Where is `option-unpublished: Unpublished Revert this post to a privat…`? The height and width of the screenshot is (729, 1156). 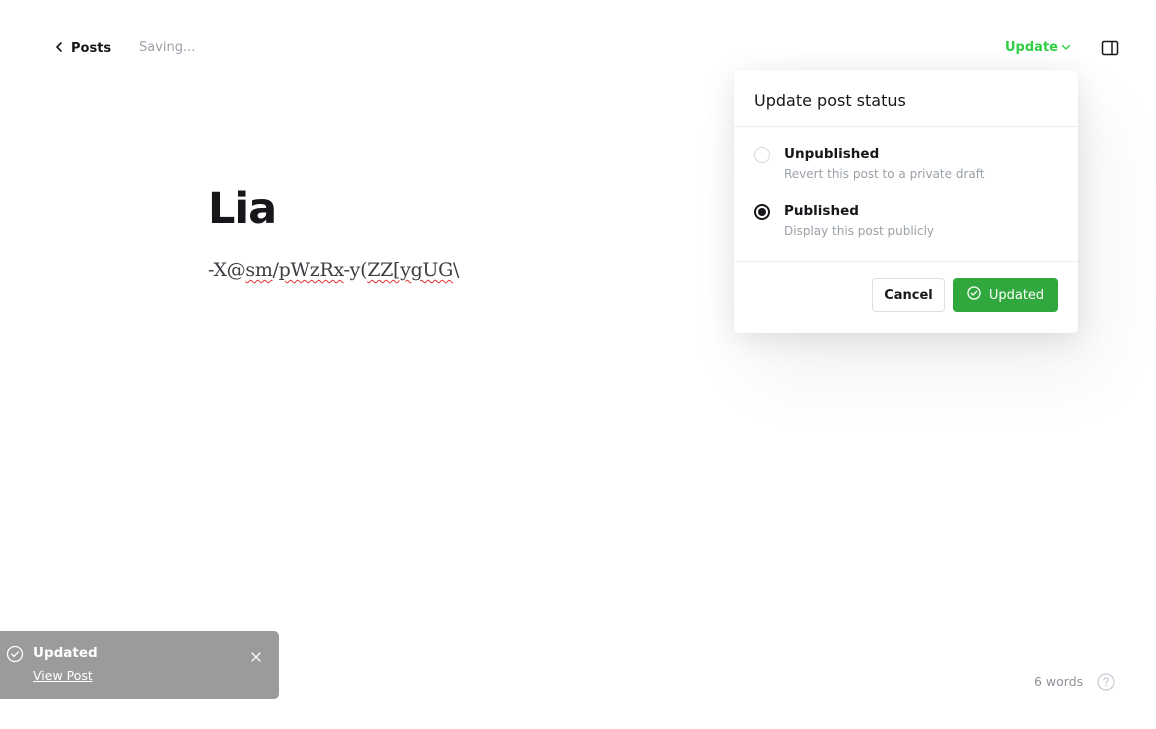
option-unpublished: Unpublished Revert this post to a privat… is located at coordinates (906, 174).